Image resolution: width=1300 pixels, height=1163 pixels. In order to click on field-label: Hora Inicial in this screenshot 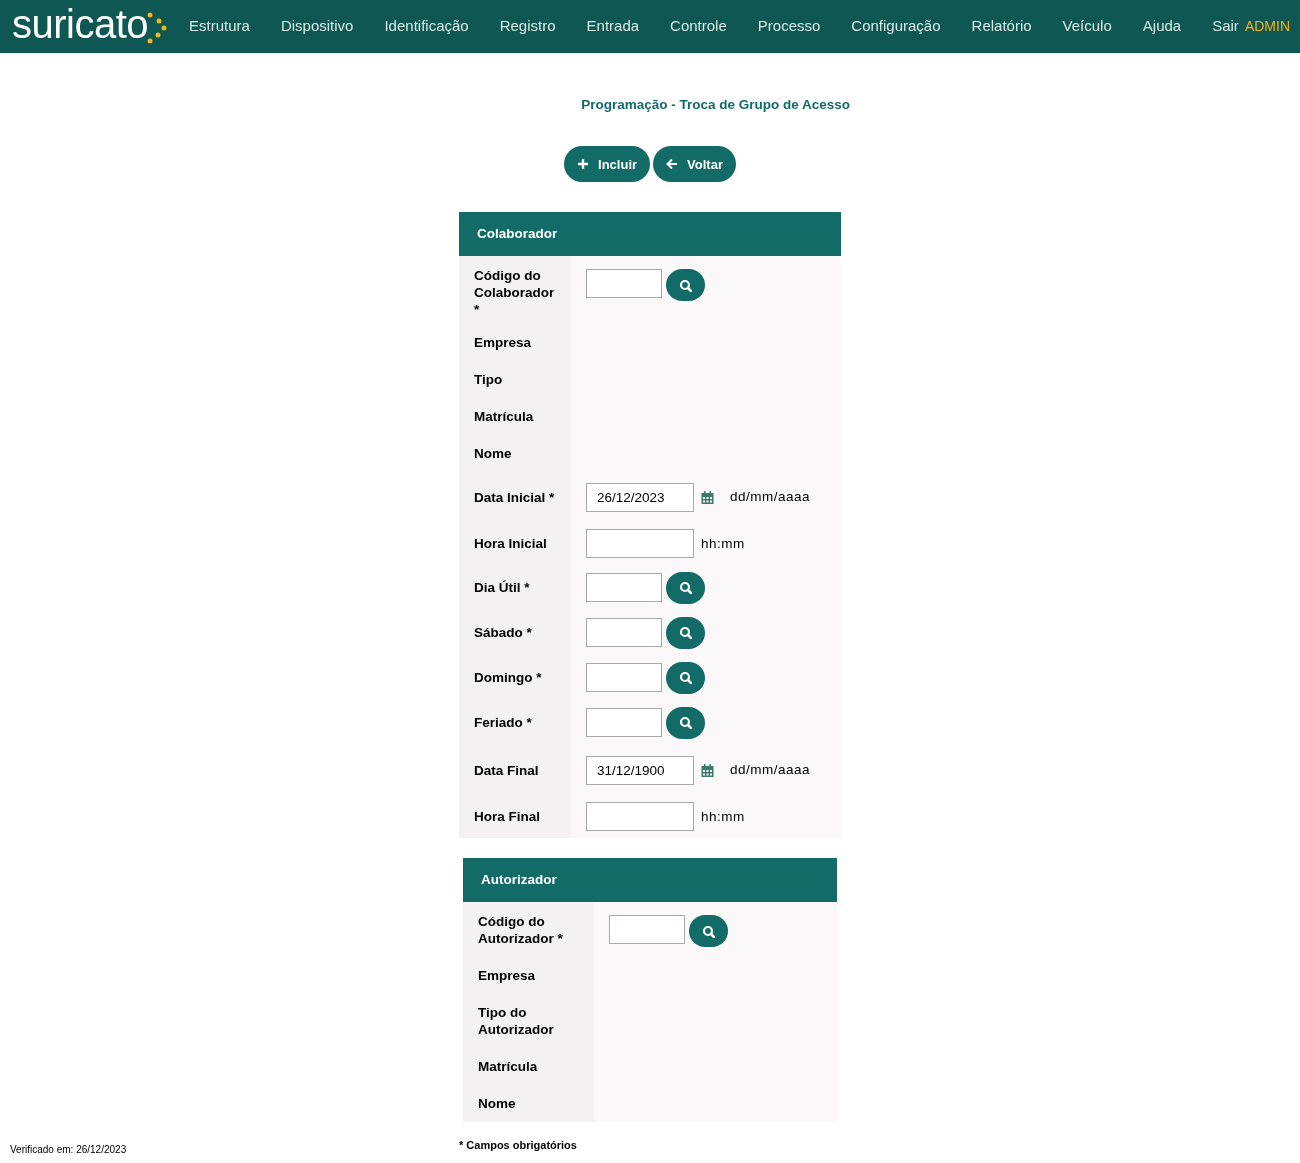, I will do `click(510, 544)`.